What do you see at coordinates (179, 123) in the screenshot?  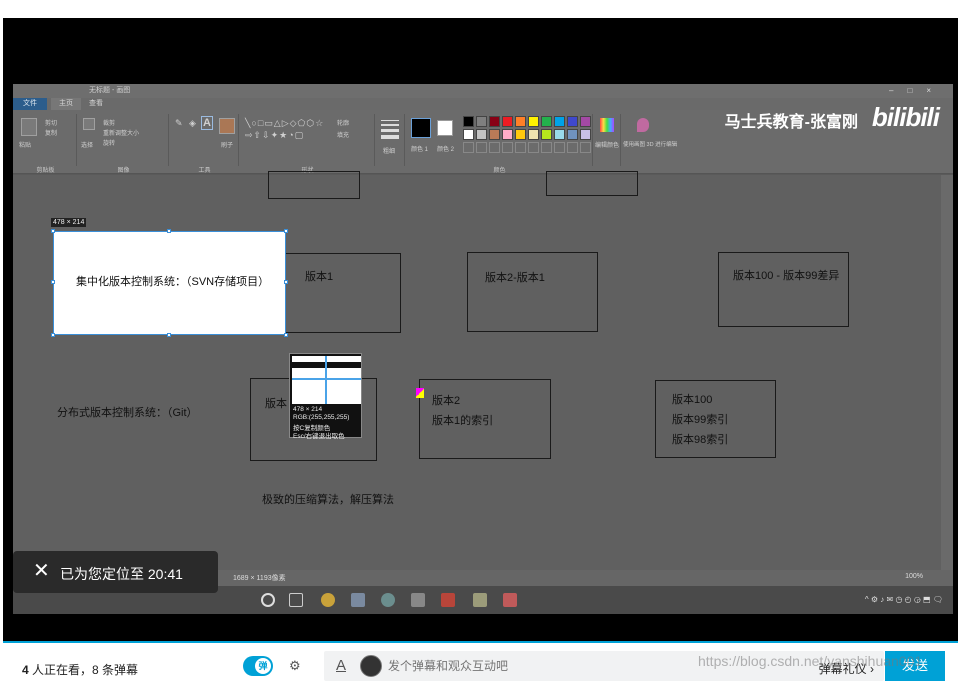 I see `pencil-icon: ✎` at bounding box center [179, 123].